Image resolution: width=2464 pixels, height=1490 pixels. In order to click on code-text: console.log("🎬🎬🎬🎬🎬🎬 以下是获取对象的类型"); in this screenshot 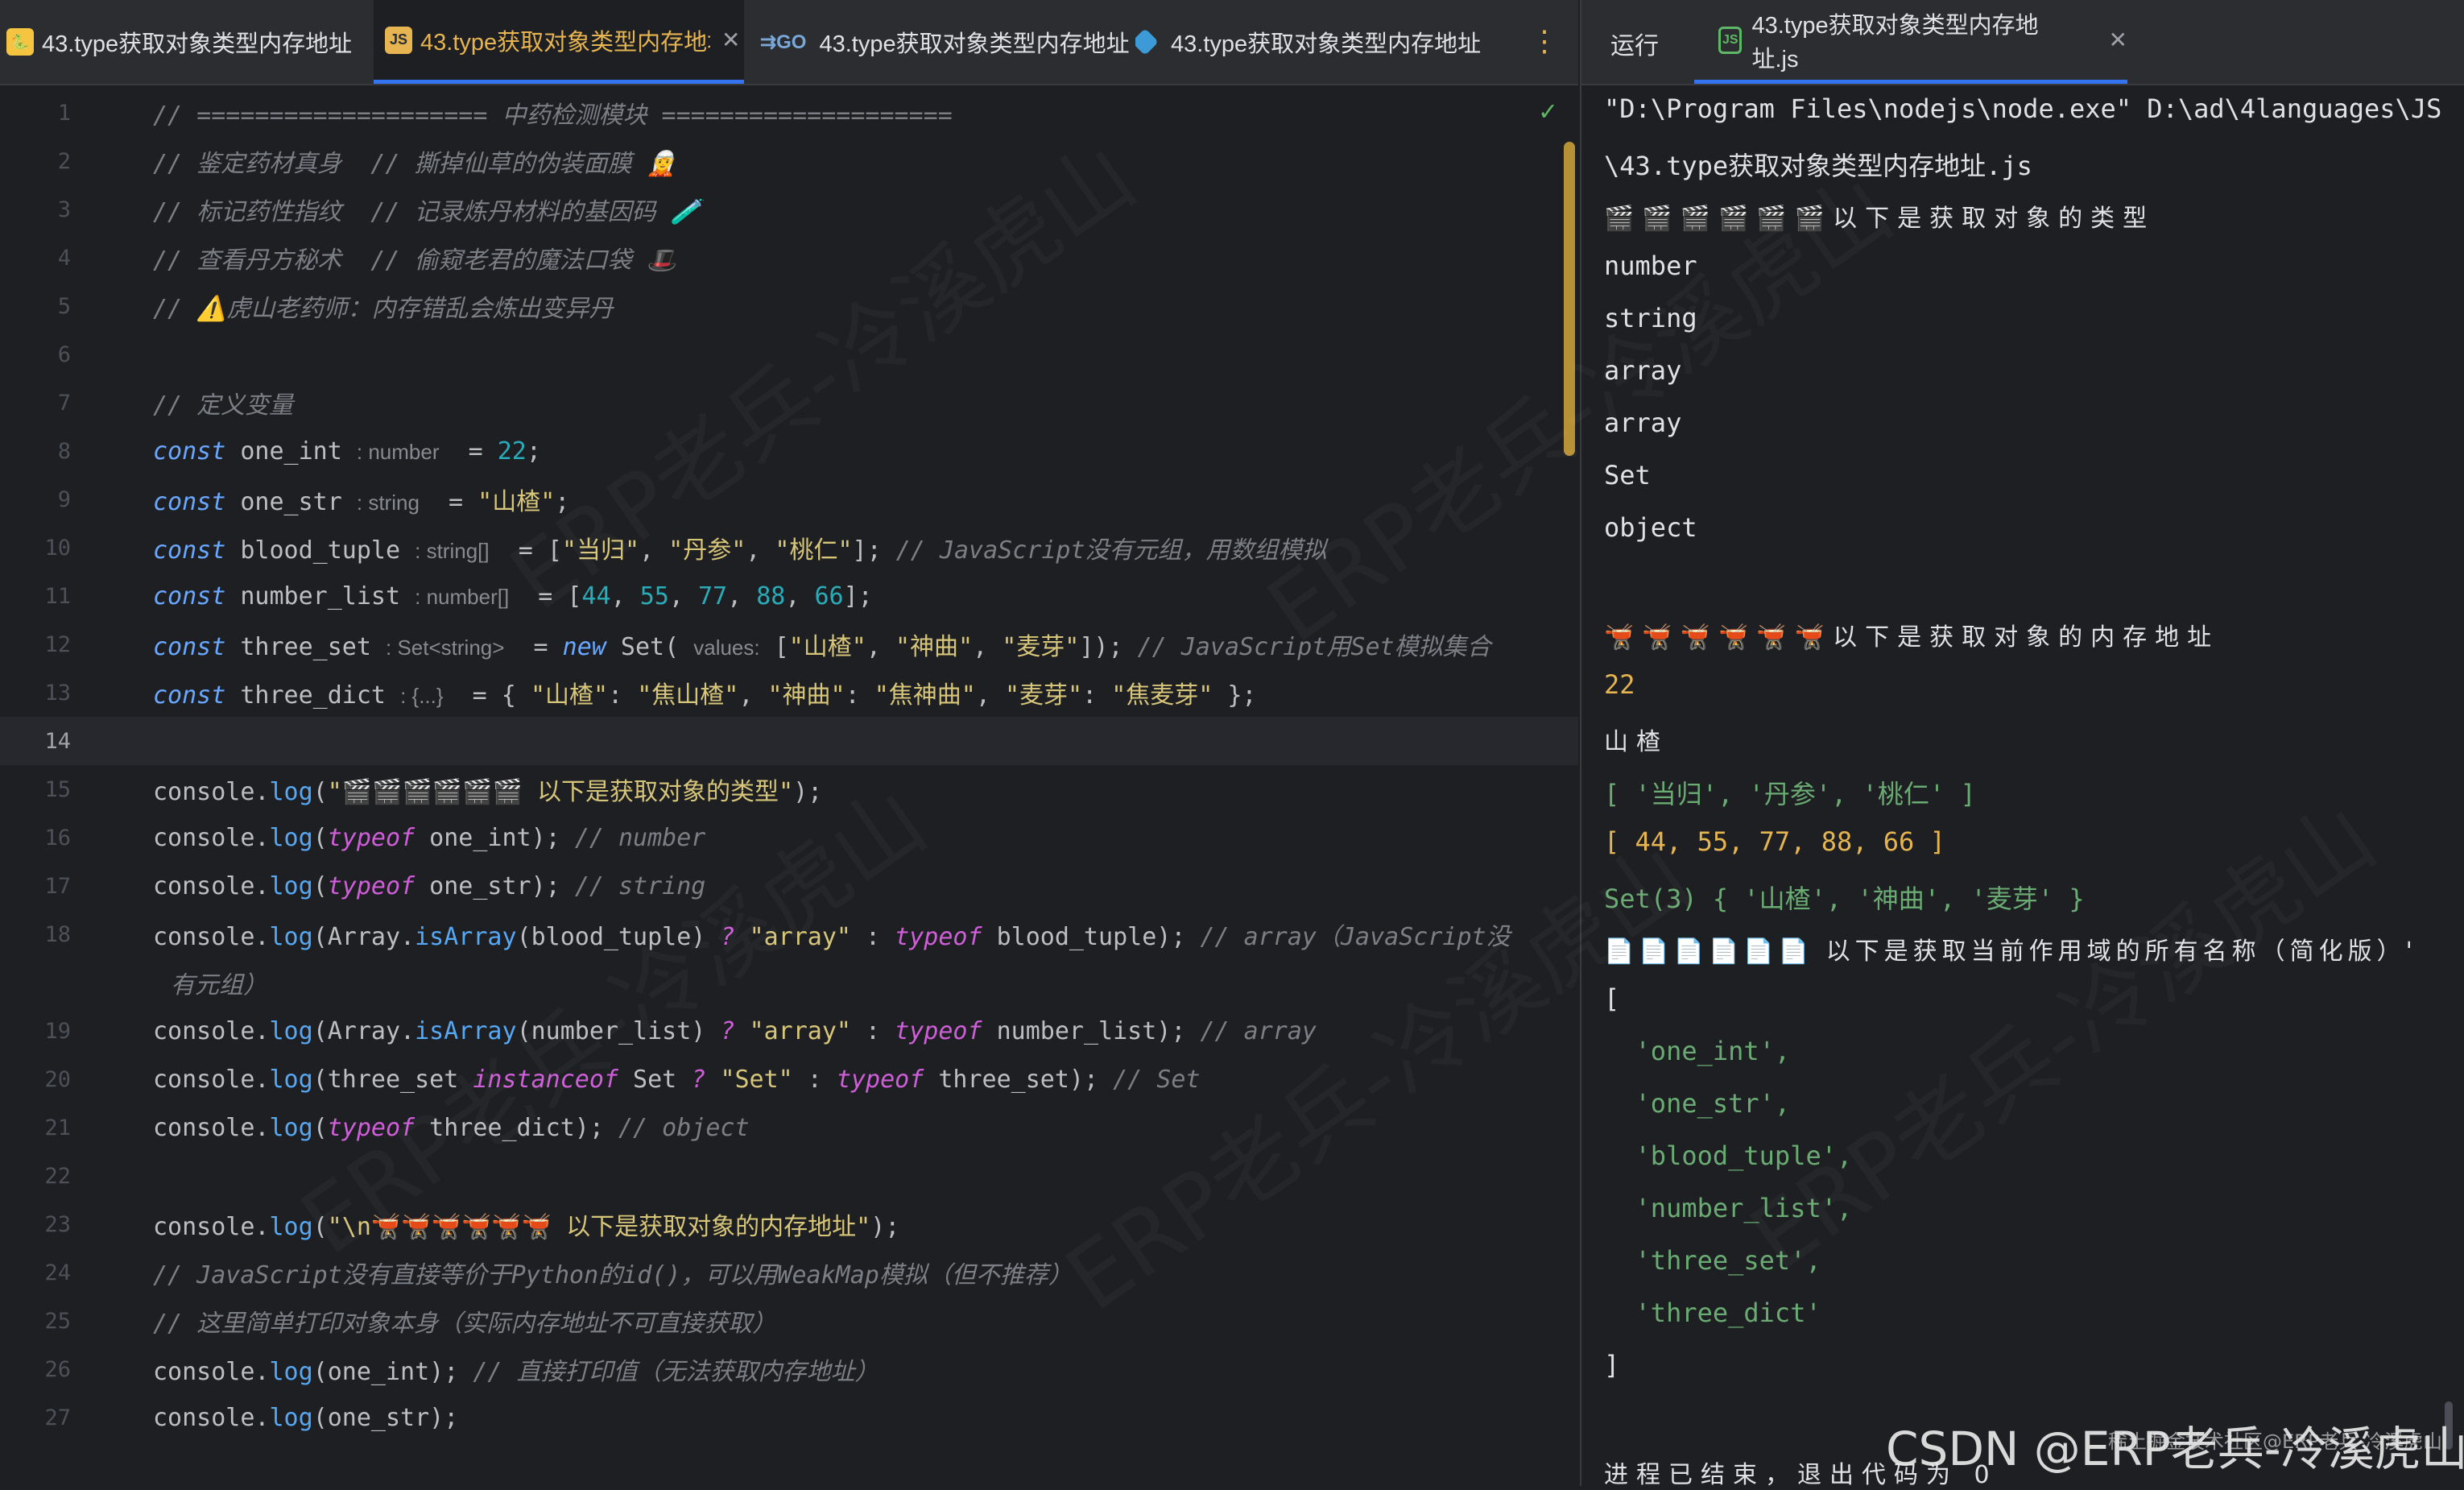, I will do `click(488, 792)`.